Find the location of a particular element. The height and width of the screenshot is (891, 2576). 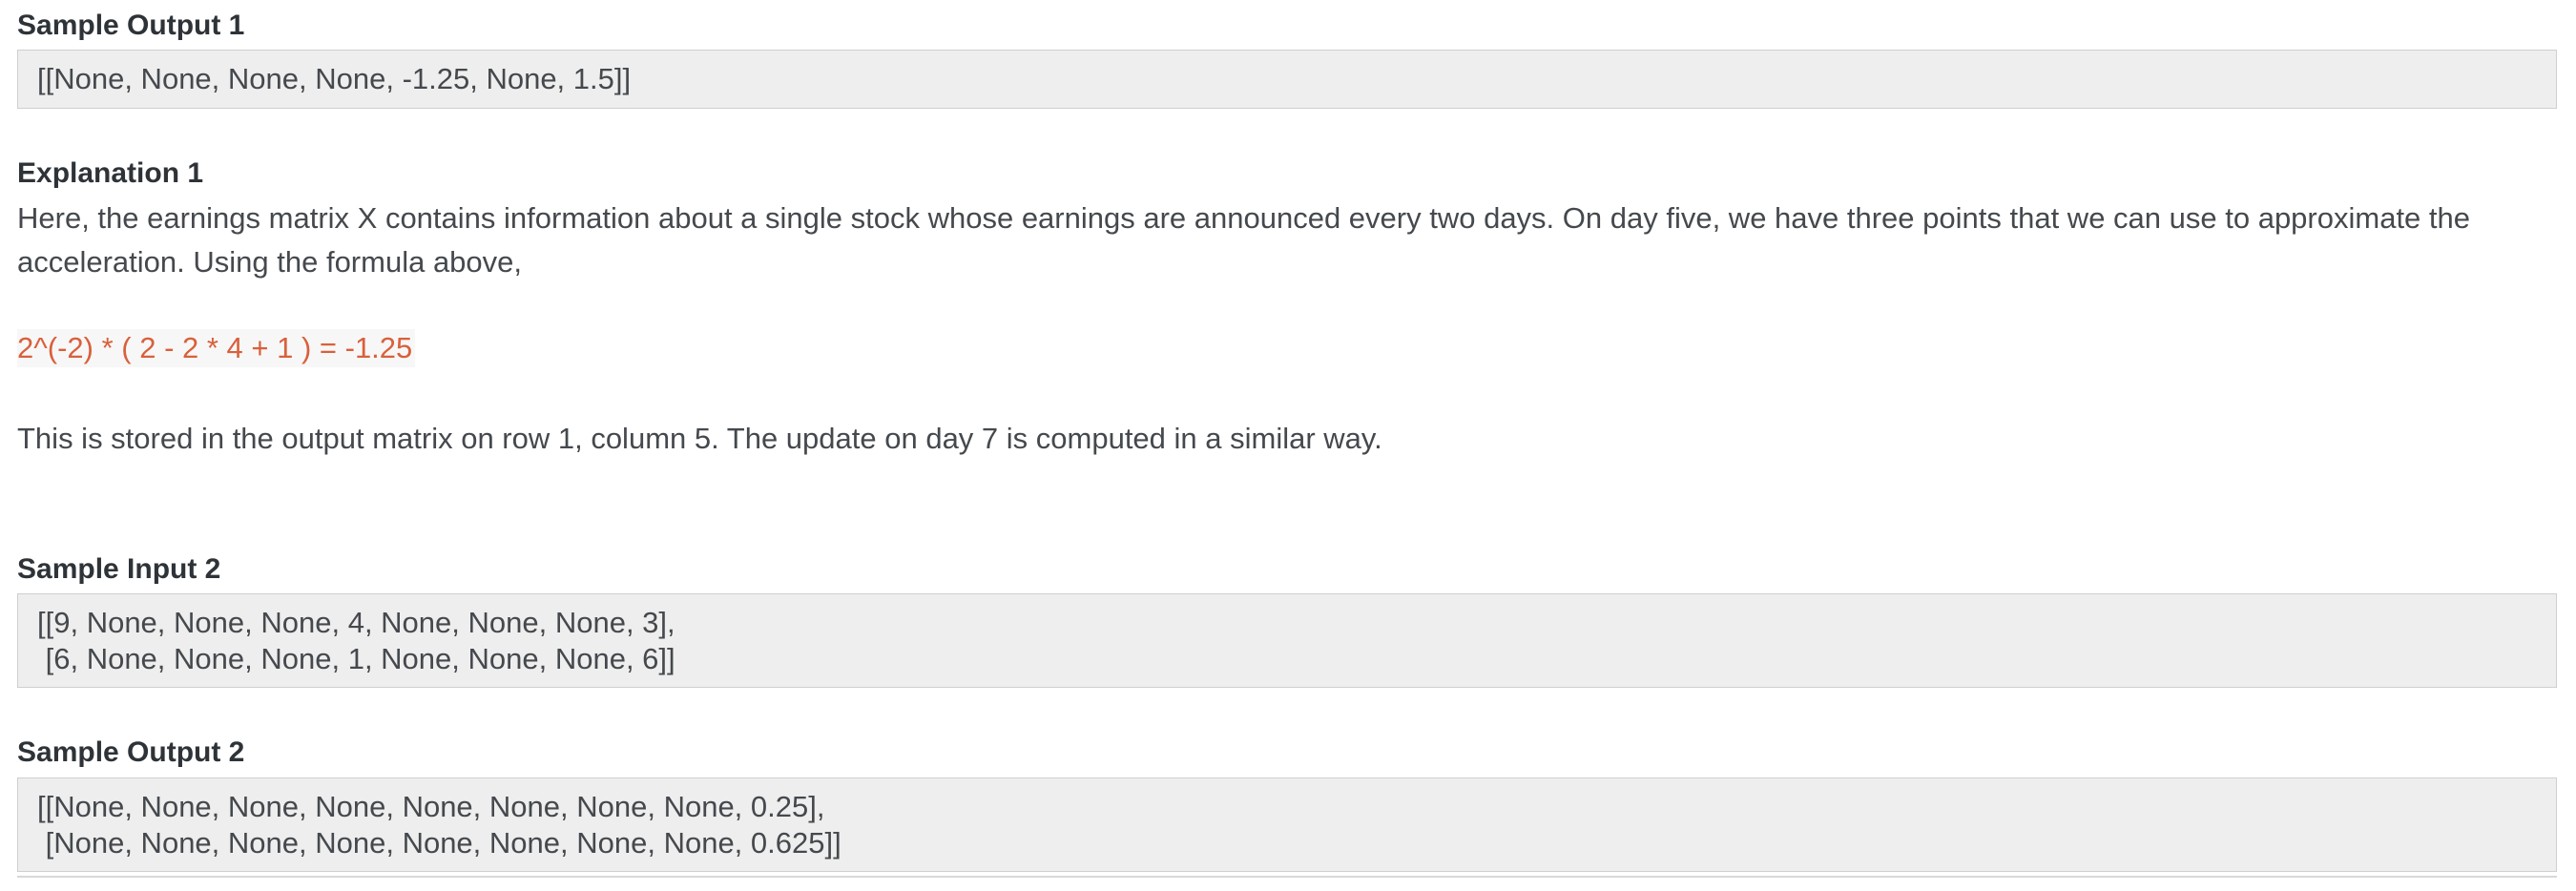

divider is located at coordinates (1287, 877).